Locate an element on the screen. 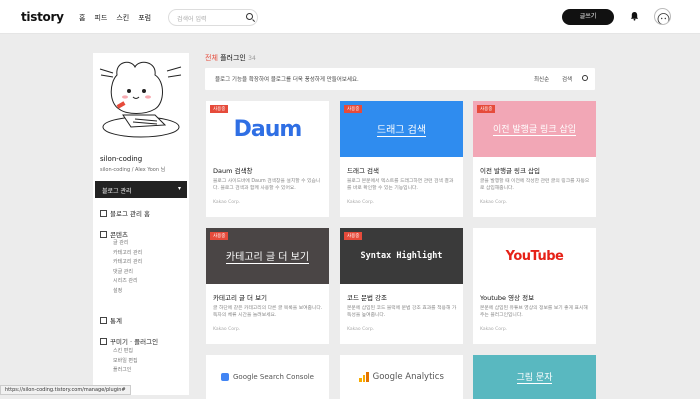  sidebar-section-stats-label: 통계 is located at coordinates (116, 321).